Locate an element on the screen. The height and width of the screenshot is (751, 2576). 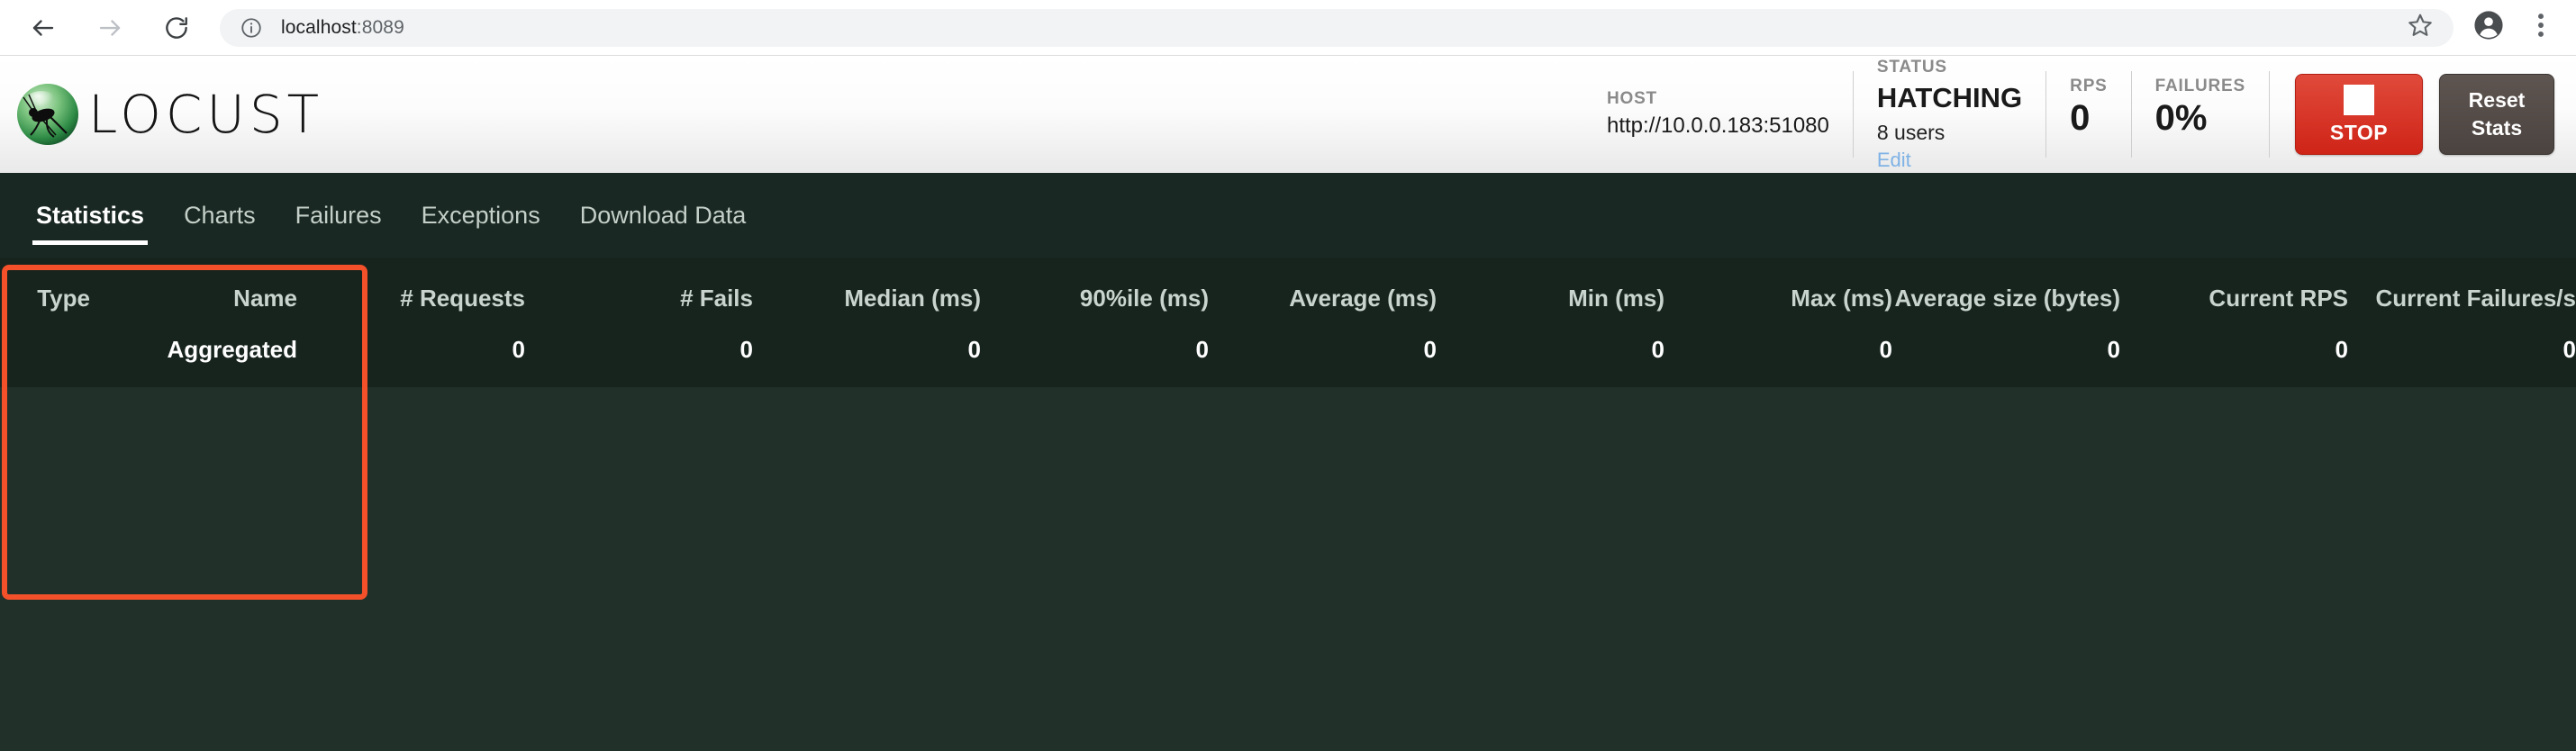
rps-value: 0 is located at coordinates (2080, 118).